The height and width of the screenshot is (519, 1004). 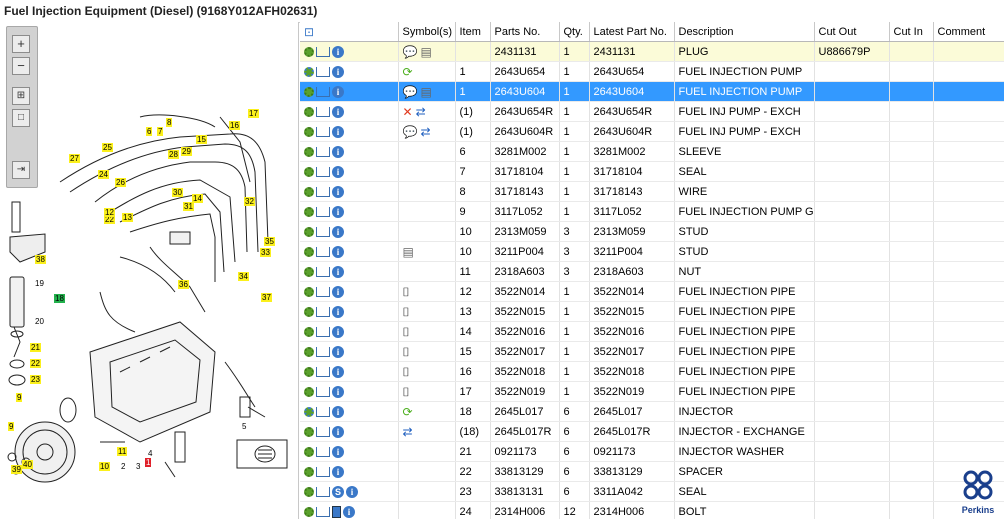 I want to click on diagram-callout-28: 28, so click(x=173, y=154).